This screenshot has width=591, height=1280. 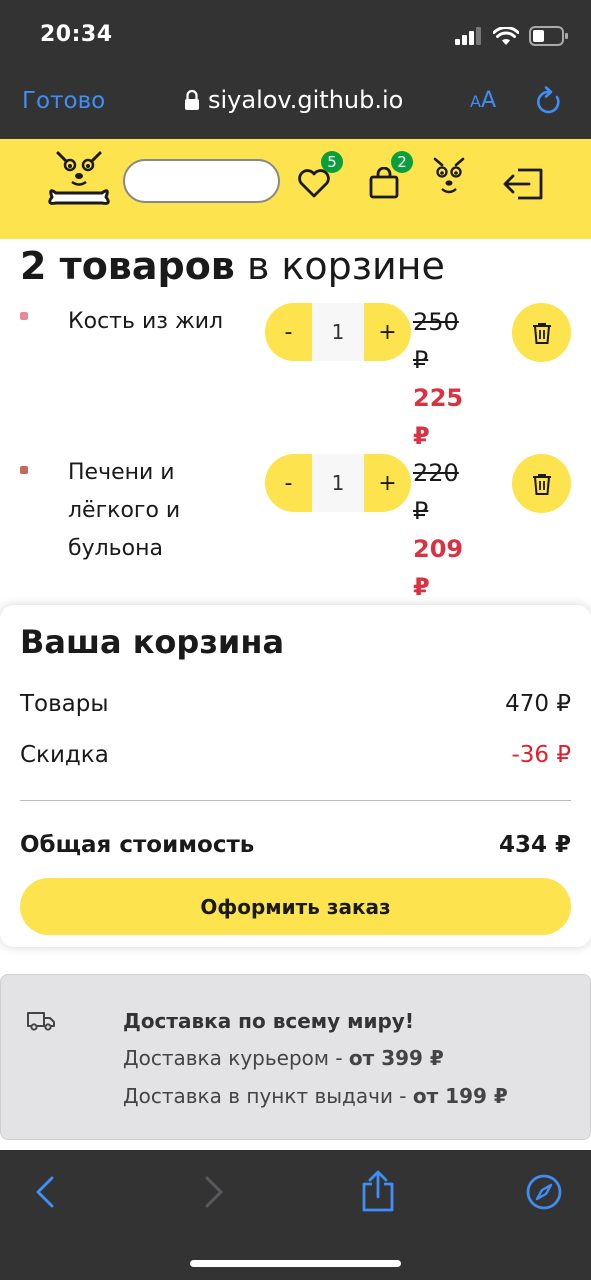 I want to click on old-price: 220 ₽, so click(x=436, y=492).